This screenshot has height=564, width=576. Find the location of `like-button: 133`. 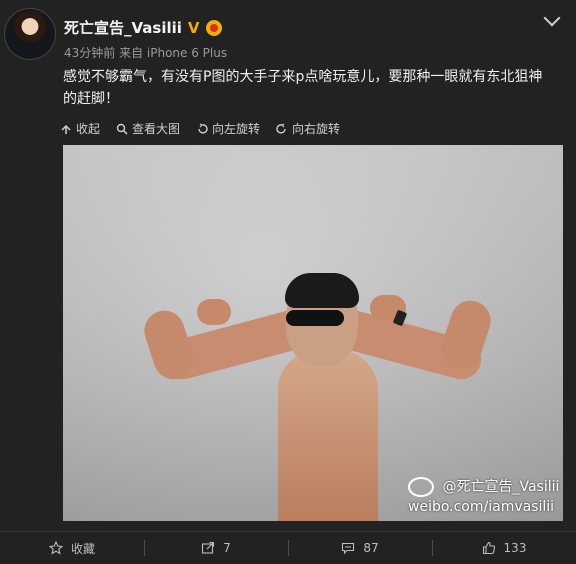

like-button: 133 is located at coordinates (504, 548).